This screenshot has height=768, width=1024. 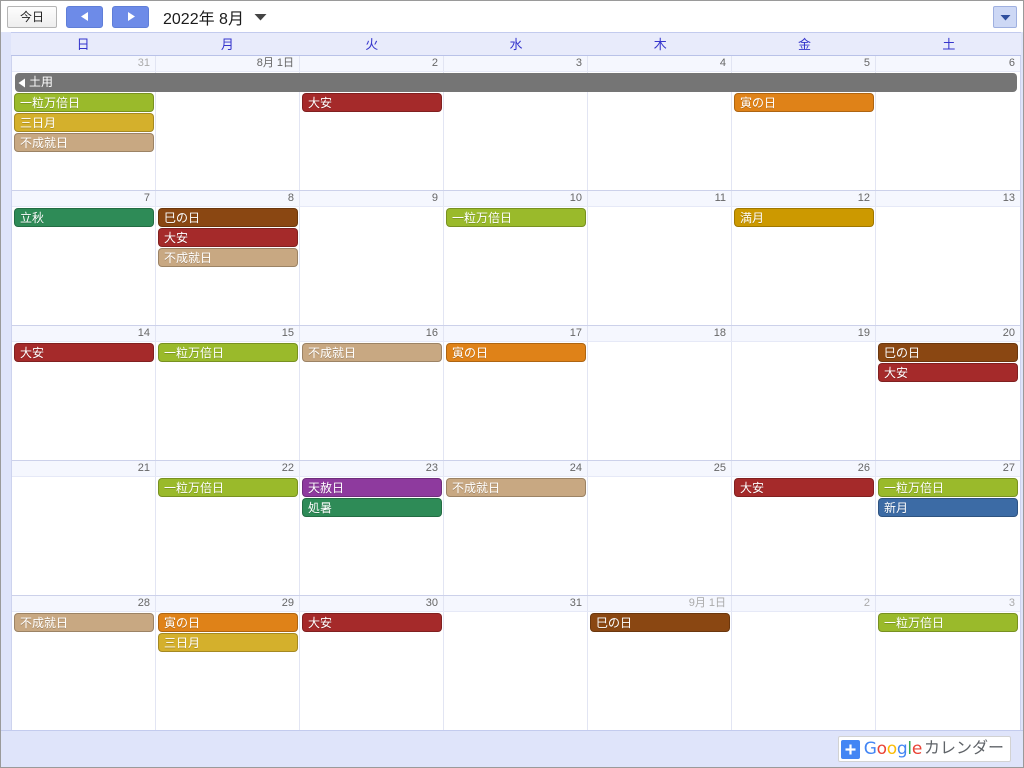 I want to click on day-number-row: 28 29 30 31 9月 1日 2 3, so click(x=516, y=604).